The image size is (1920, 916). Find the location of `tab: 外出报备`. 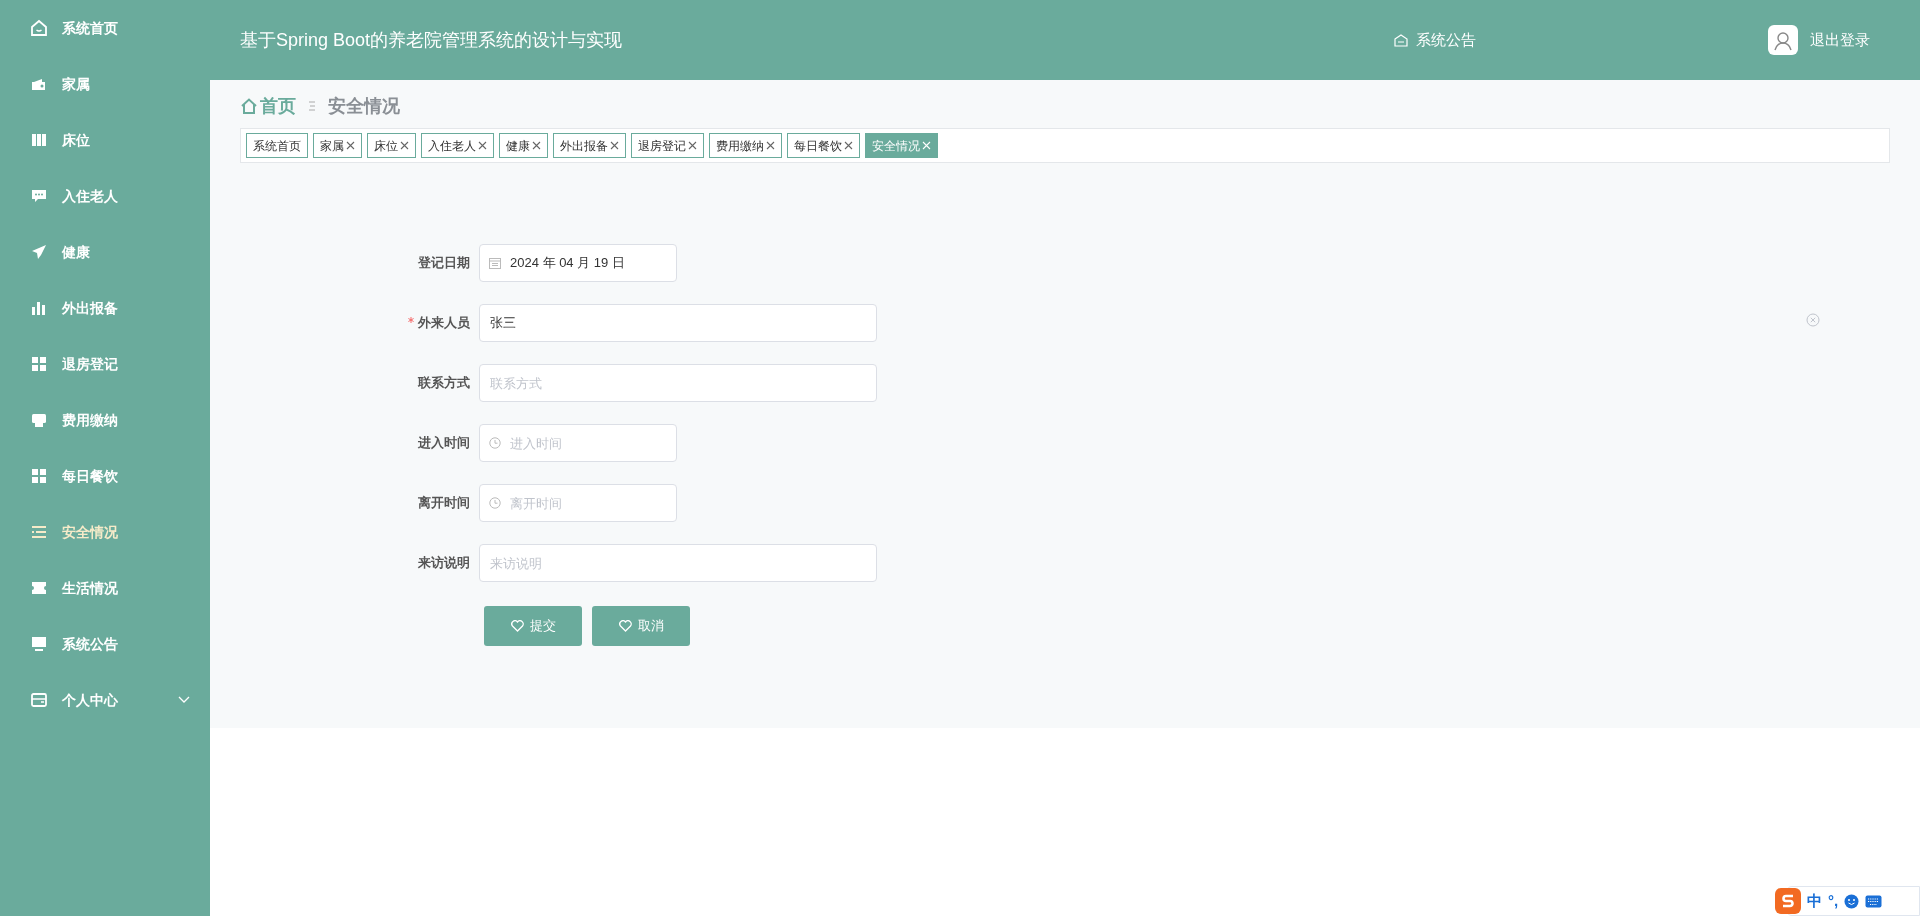

tab: 外出报备 is located at coordinates (589, 145).